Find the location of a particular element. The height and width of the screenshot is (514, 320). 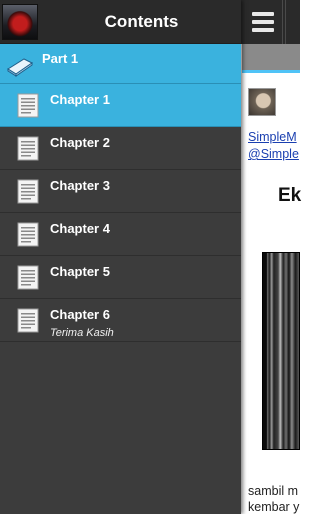

body-text-line: sambil m is located at coordinates (273, 491).